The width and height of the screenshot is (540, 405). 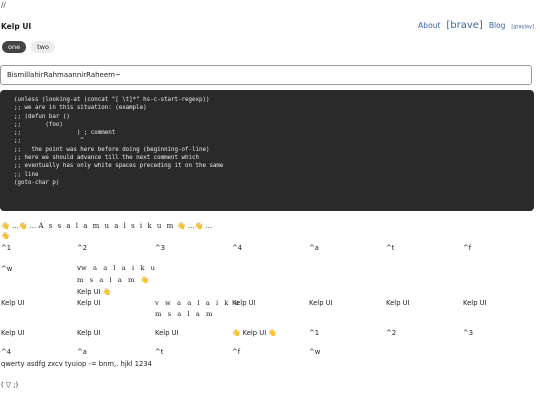 I want to click on code-line: ;; (defun bar (), so click(x=42, y=116).